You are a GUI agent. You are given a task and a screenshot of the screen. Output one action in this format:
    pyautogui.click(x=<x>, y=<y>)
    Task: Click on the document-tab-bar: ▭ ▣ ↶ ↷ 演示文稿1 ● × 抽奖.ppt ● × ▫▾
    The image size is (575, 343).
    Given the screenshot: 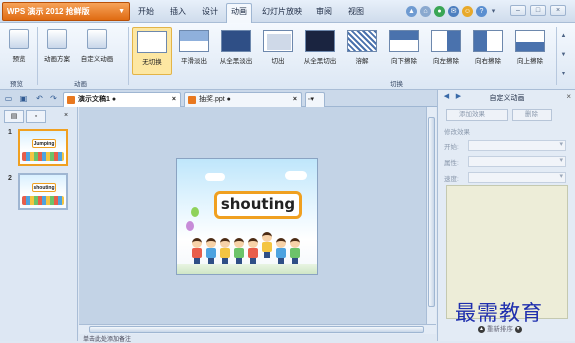 What is the action you would take?
    pyautogui.click(x=220, y=98)
    